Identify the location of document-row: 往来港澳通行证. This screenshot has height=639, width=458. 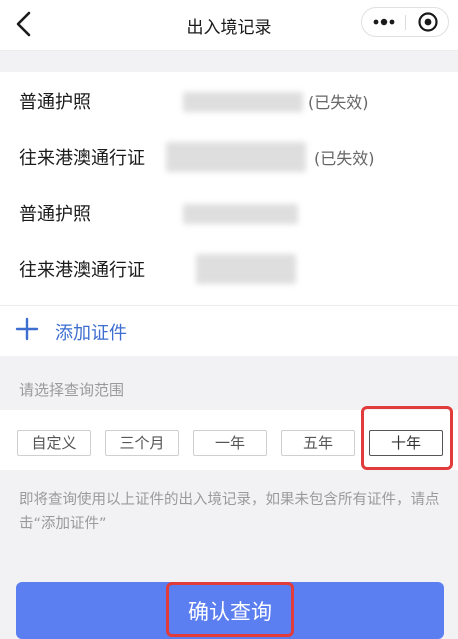
(229, 270).